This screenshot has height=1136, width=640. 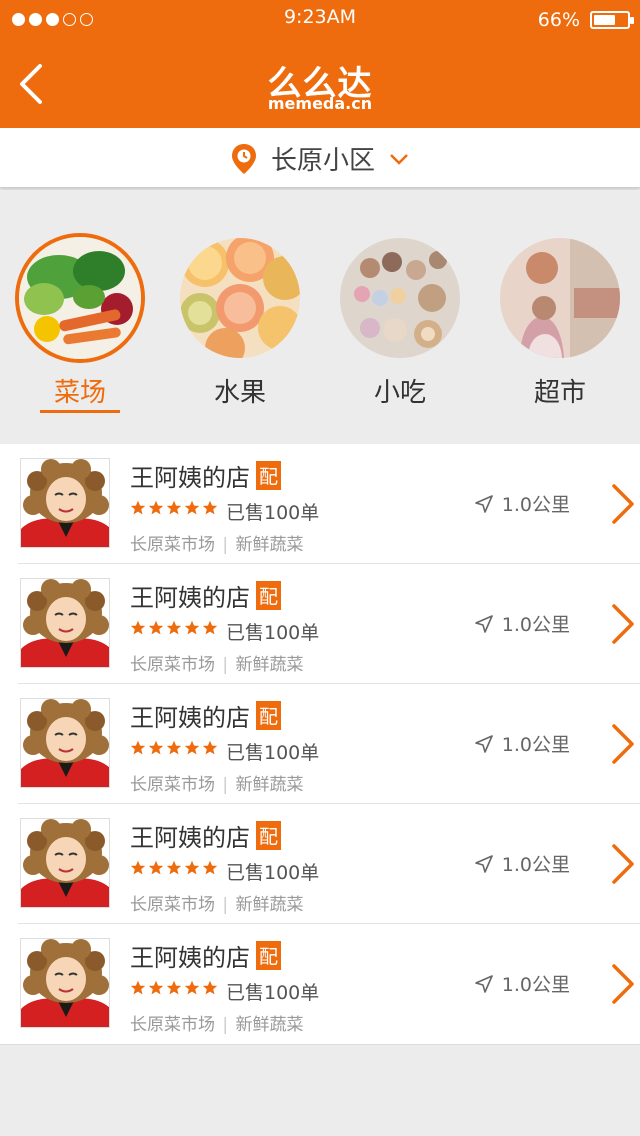 What do you see at coordinates (320, 64) in the screenshot?
I see `app-header: 9:23AM 66% 么么达 memeda.cn` at bounding box center [320, 64].